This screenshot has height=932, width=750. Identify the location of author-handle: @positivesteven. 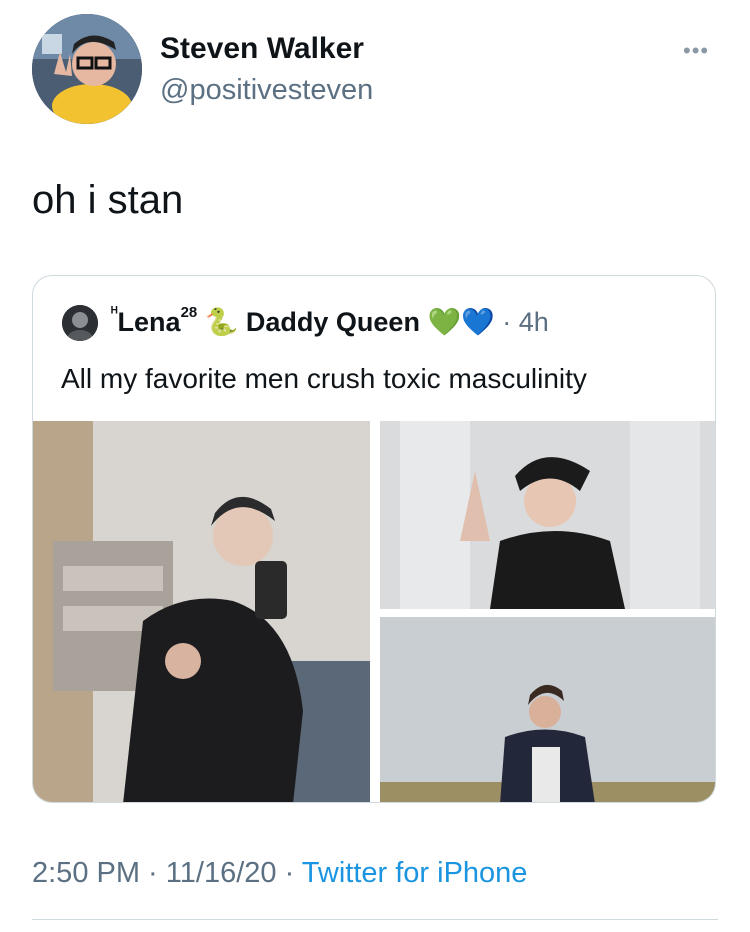
(266, 90).